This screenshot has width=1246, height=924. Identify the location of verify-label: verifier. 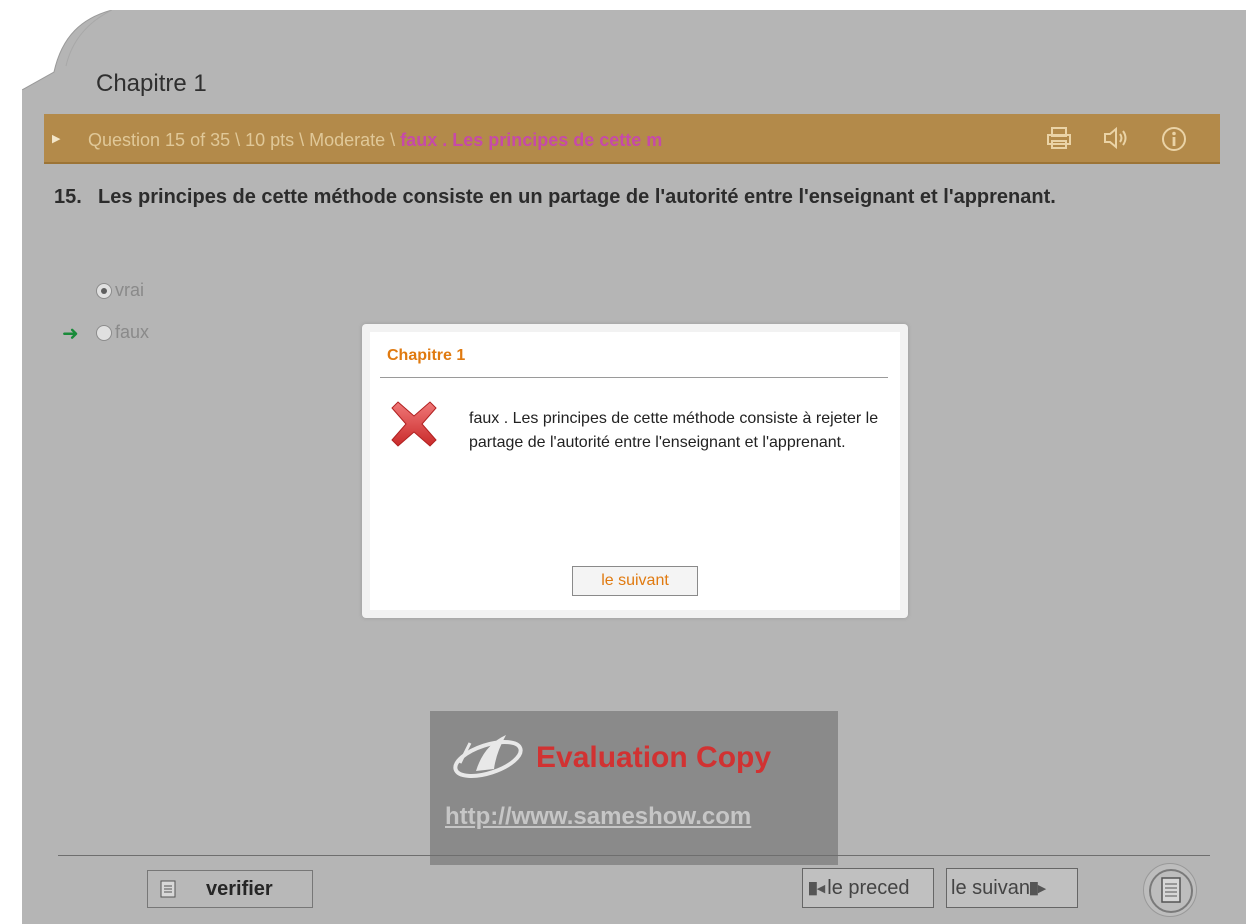
(239, 888).